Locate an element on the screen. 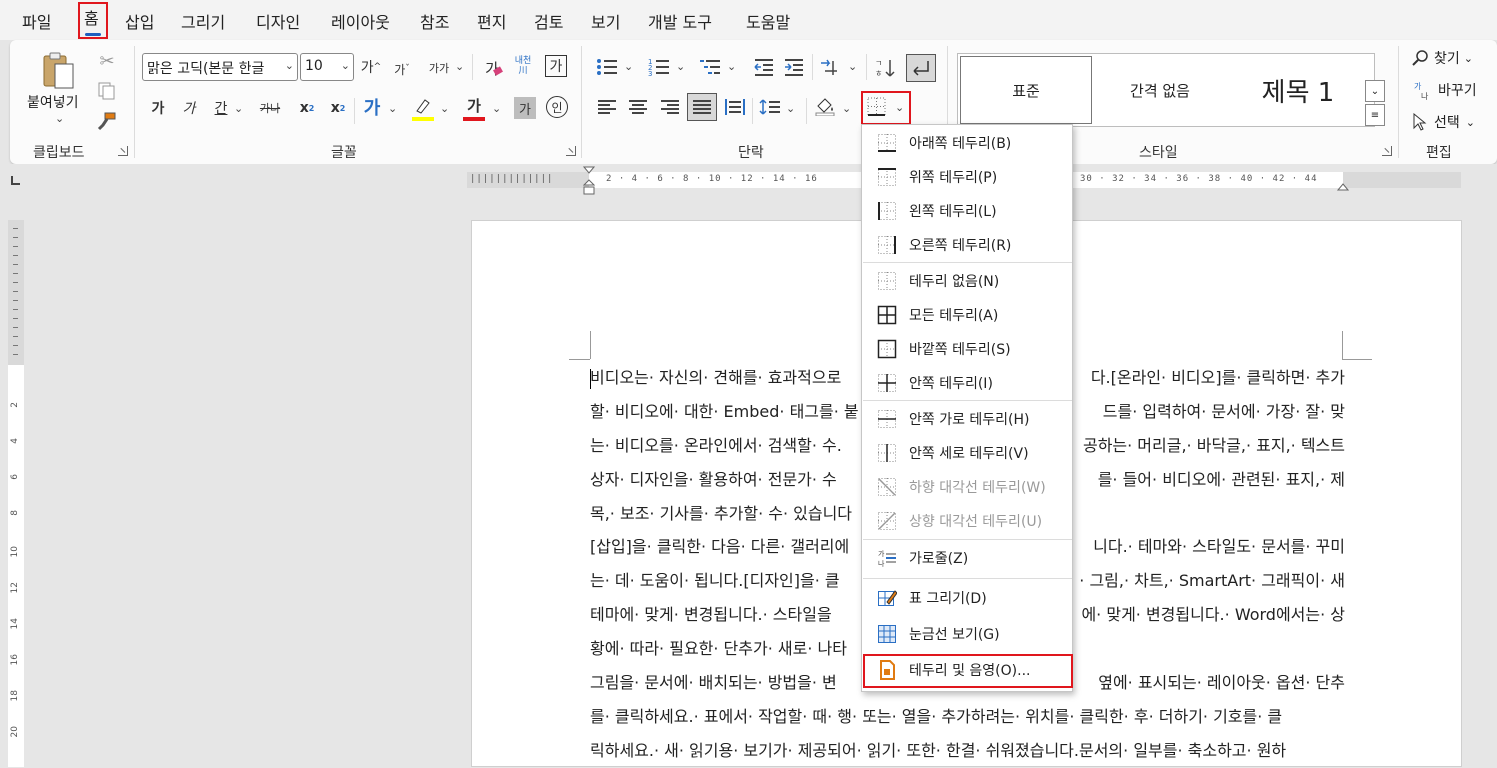  tab-insert: 삽입 is located at coordinates (139, 21).